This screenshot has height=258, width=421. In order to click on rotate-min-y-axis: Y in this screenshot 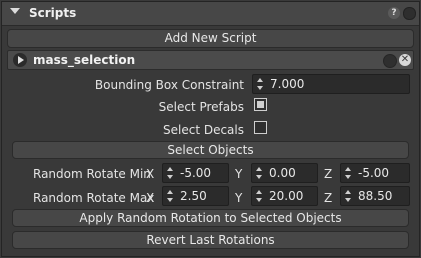, I will do `click(239, 174)`.